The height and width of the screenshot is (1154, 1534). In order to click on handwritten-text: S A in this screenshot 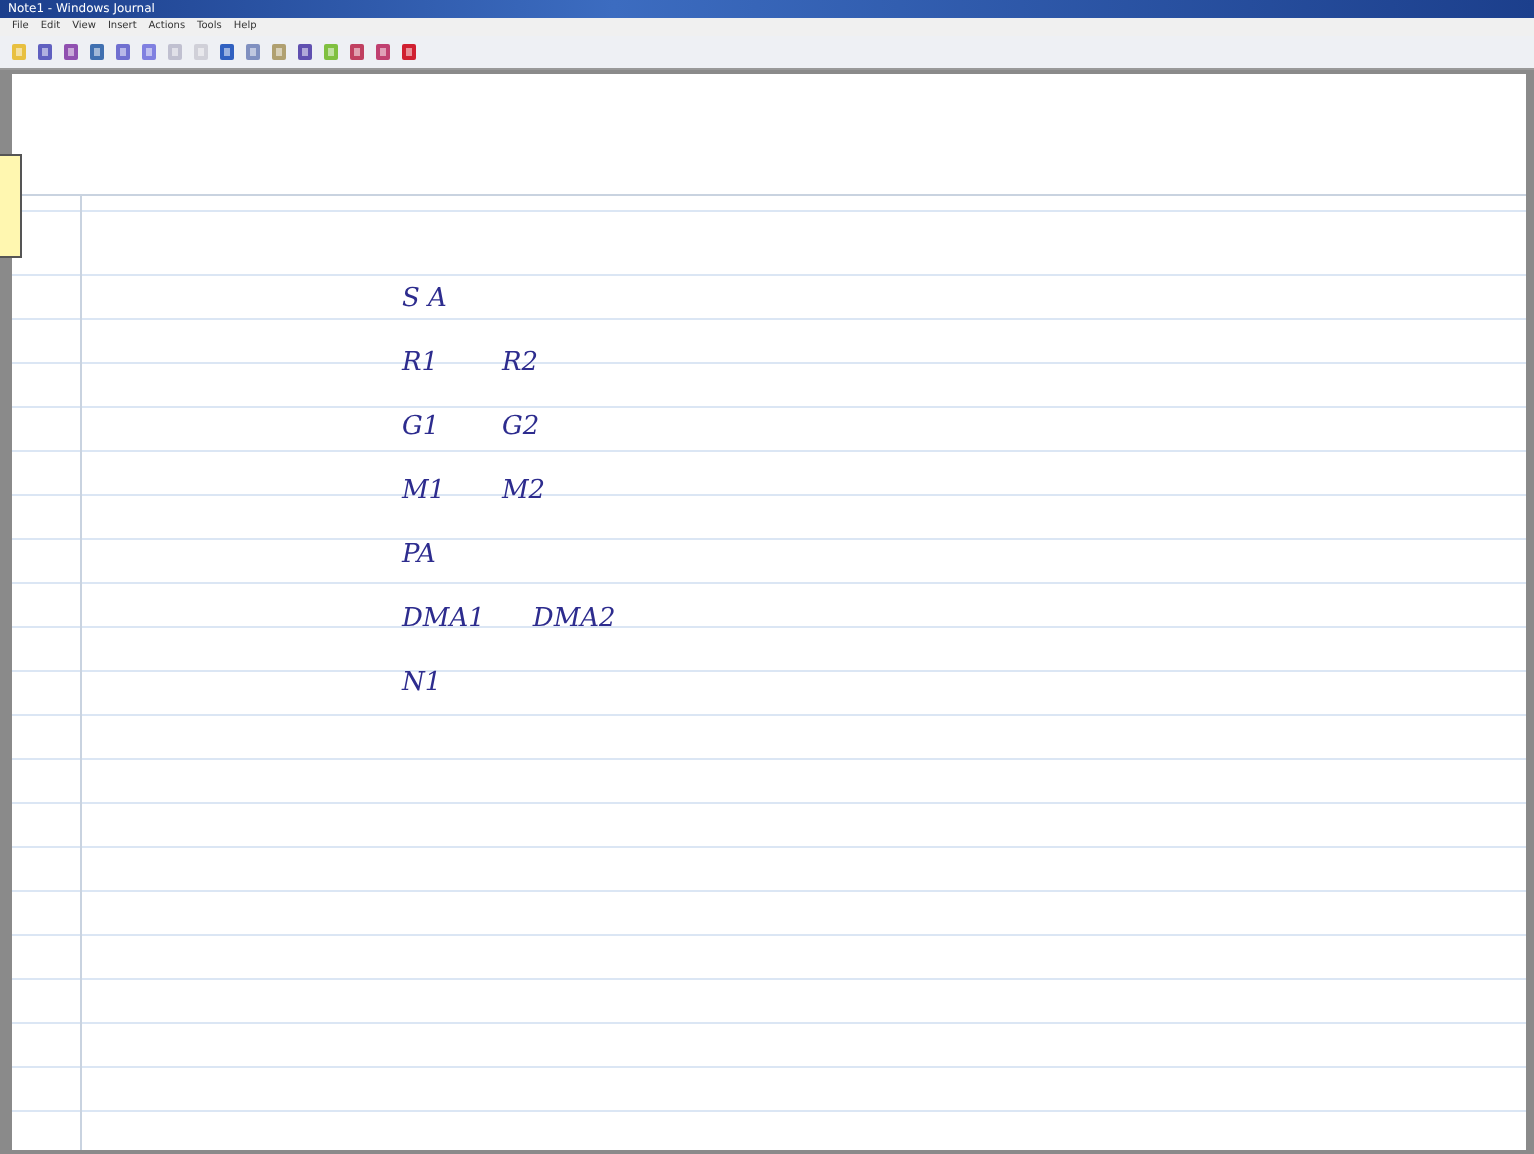, I will do `click(425, 299)`.